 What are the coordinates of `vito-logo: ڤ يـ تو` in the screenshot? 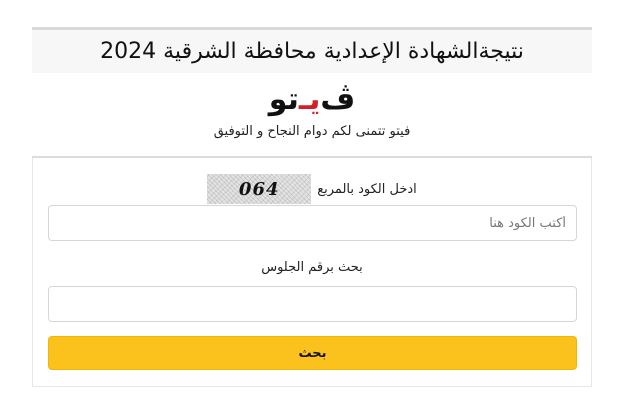 It's located at (312, 100).